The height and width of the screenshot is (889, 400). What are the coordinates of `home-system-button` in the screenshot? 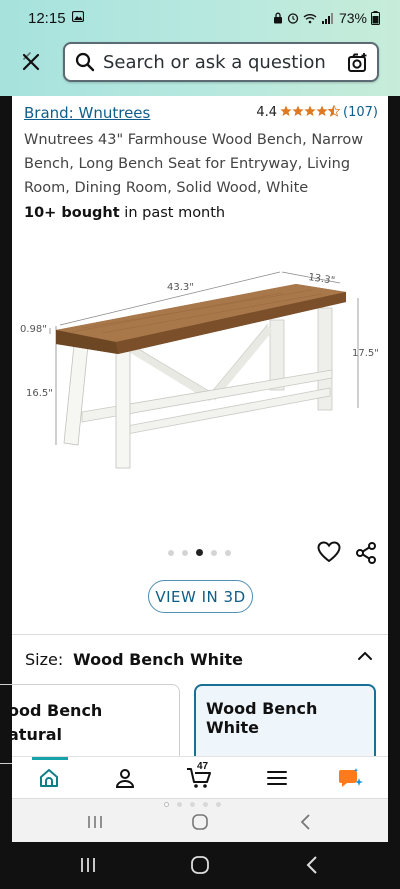 It's located at (200, 822).